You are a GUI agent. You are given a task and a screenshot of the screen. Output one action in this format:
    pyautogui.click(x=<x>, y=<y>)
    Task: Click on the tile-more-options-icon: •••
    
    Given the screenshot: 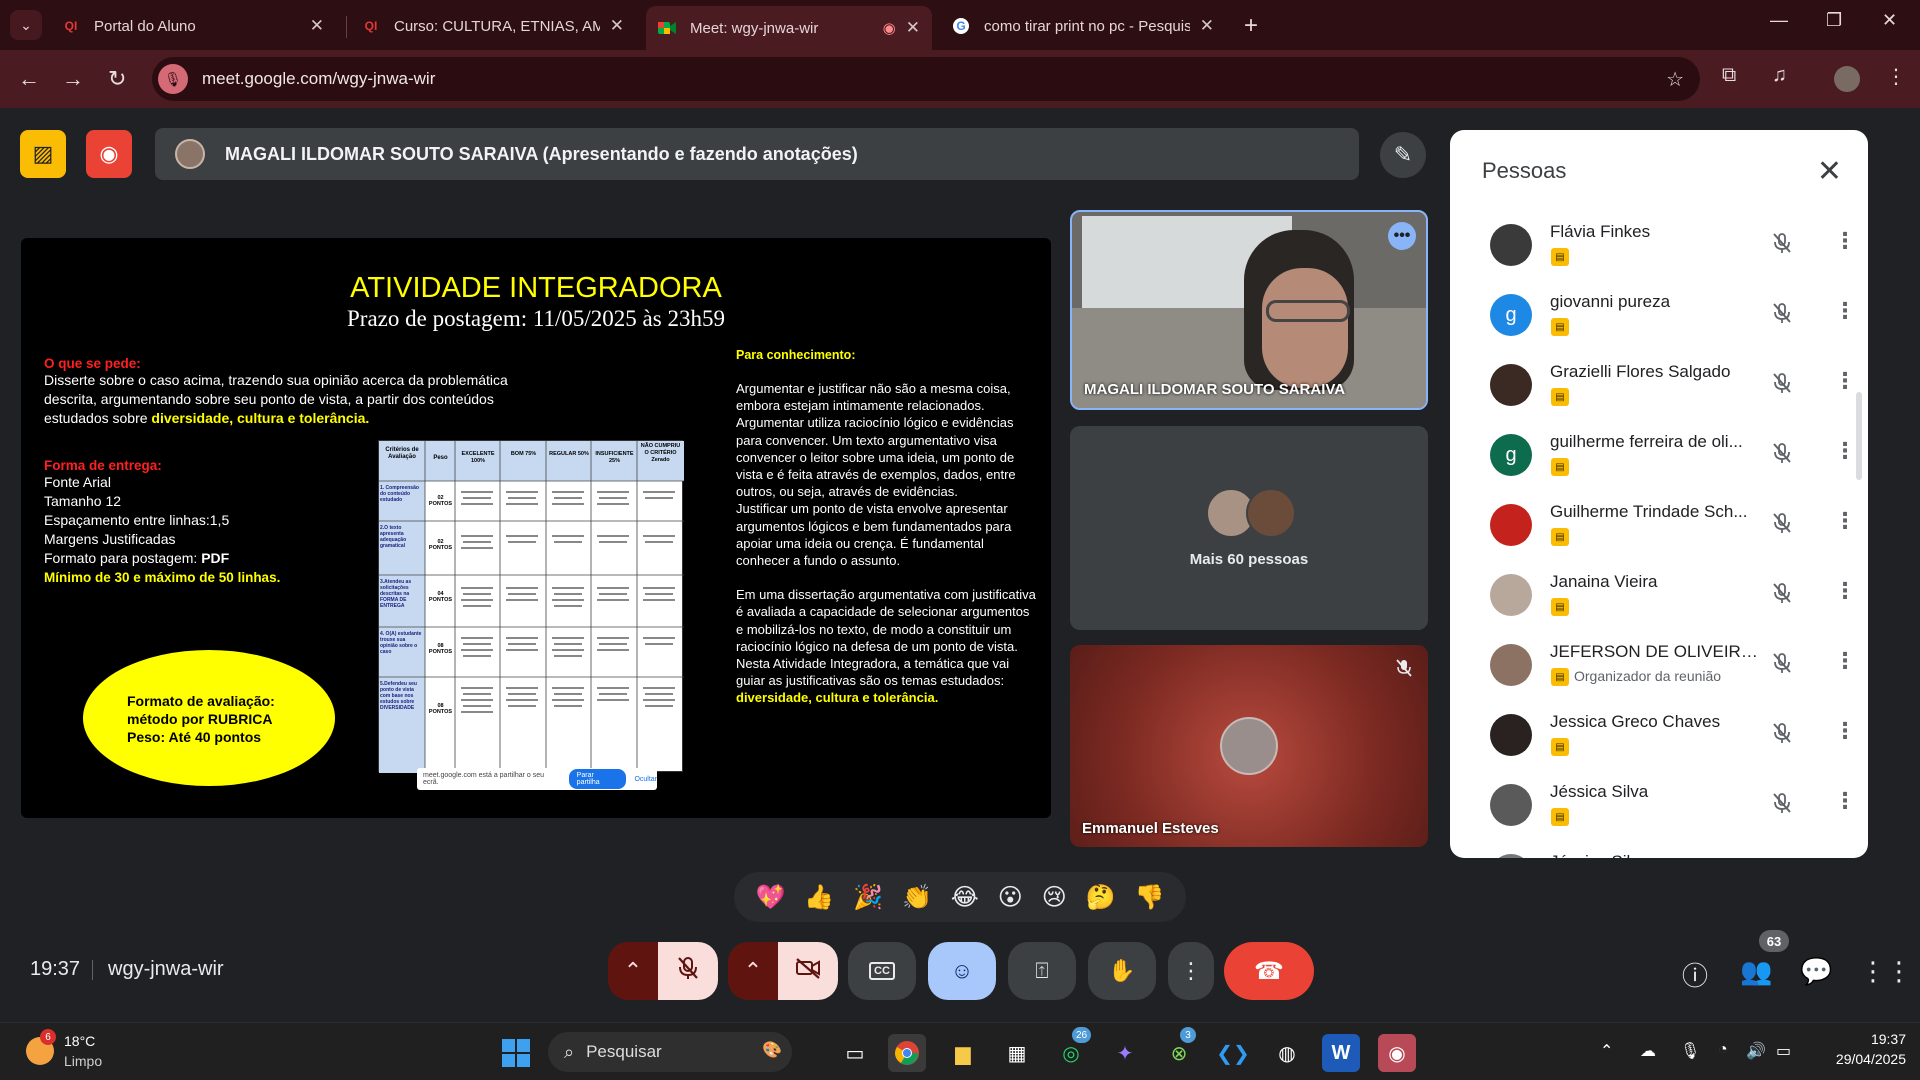 What is the action you would take?
    pyautogui.click(x=1402, y=236)
    